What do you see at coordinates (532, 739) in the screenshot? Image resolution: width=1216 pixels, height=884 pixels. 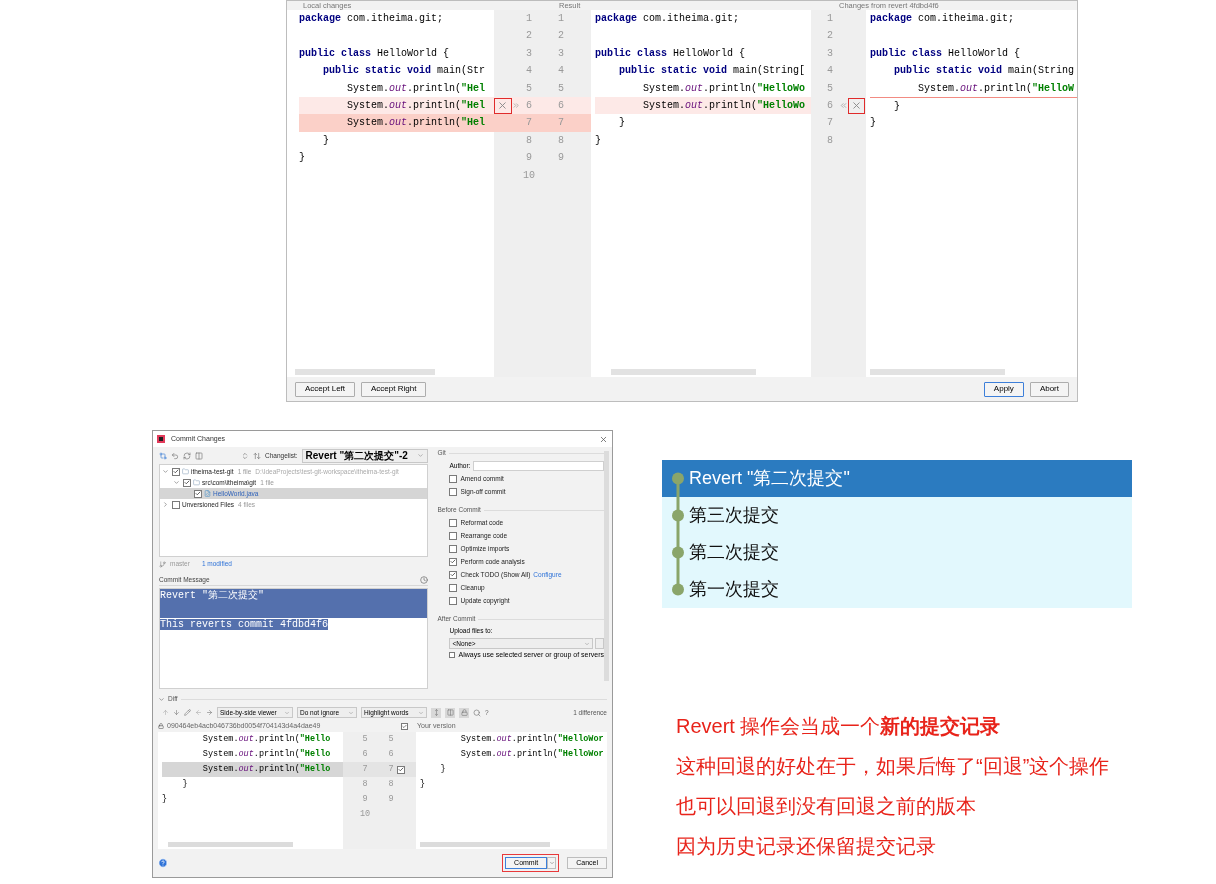 I see `code-line: System.out.println("HelloWor` at bounding box center [532, 739].